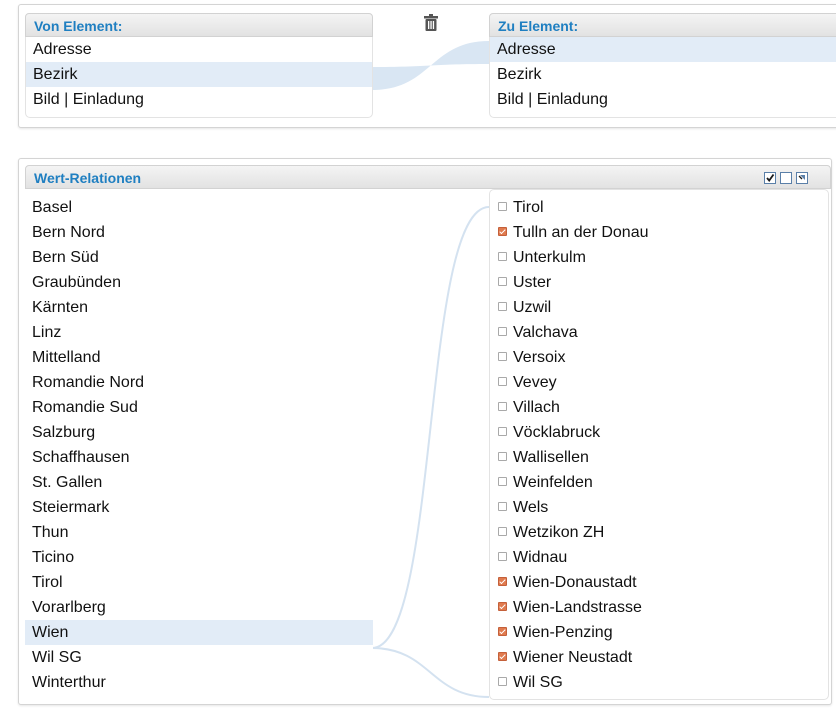 This screenshot has width=836, height=709. Describe the element at coordinates (659, 607) in the screenshot. I see `target-value-item: Wien-Landstrasse` at that location.